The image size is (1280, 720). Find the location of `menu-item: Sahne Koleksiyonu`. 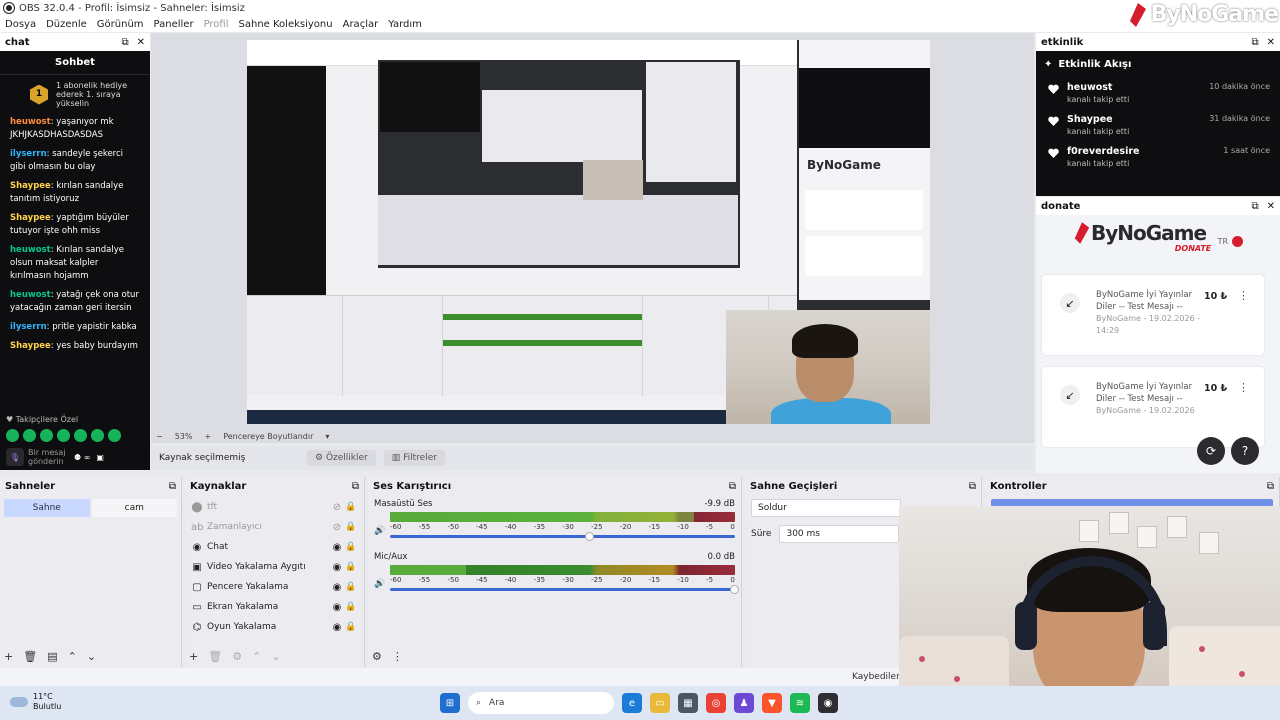

menu-item: Sahne Koleksiyonu is located at coordinates (286, 24).